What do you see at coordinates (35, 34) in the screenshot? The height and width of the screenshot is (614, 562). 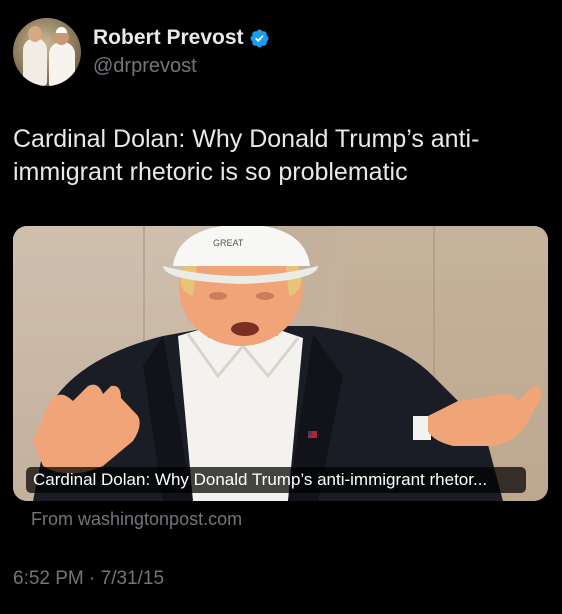 I see `avatar-head-left` at bounding box center [35, 34].